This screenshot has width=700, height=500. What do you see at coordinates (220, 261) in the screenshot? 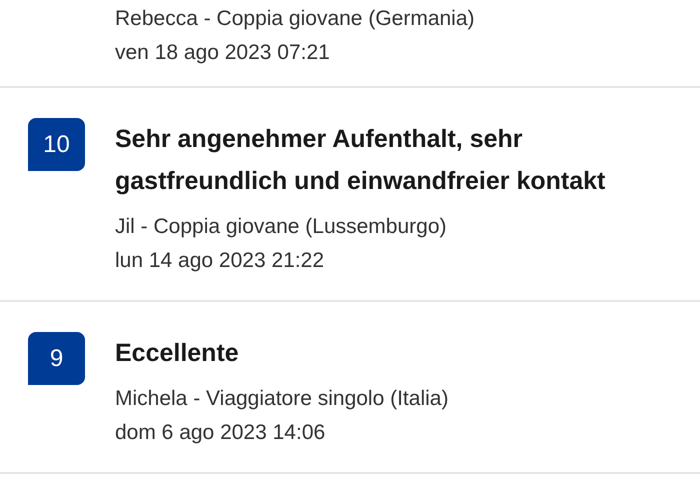
I see `review-date: lun 14 ago 2023 21:22` at bounding box center [220, 261].